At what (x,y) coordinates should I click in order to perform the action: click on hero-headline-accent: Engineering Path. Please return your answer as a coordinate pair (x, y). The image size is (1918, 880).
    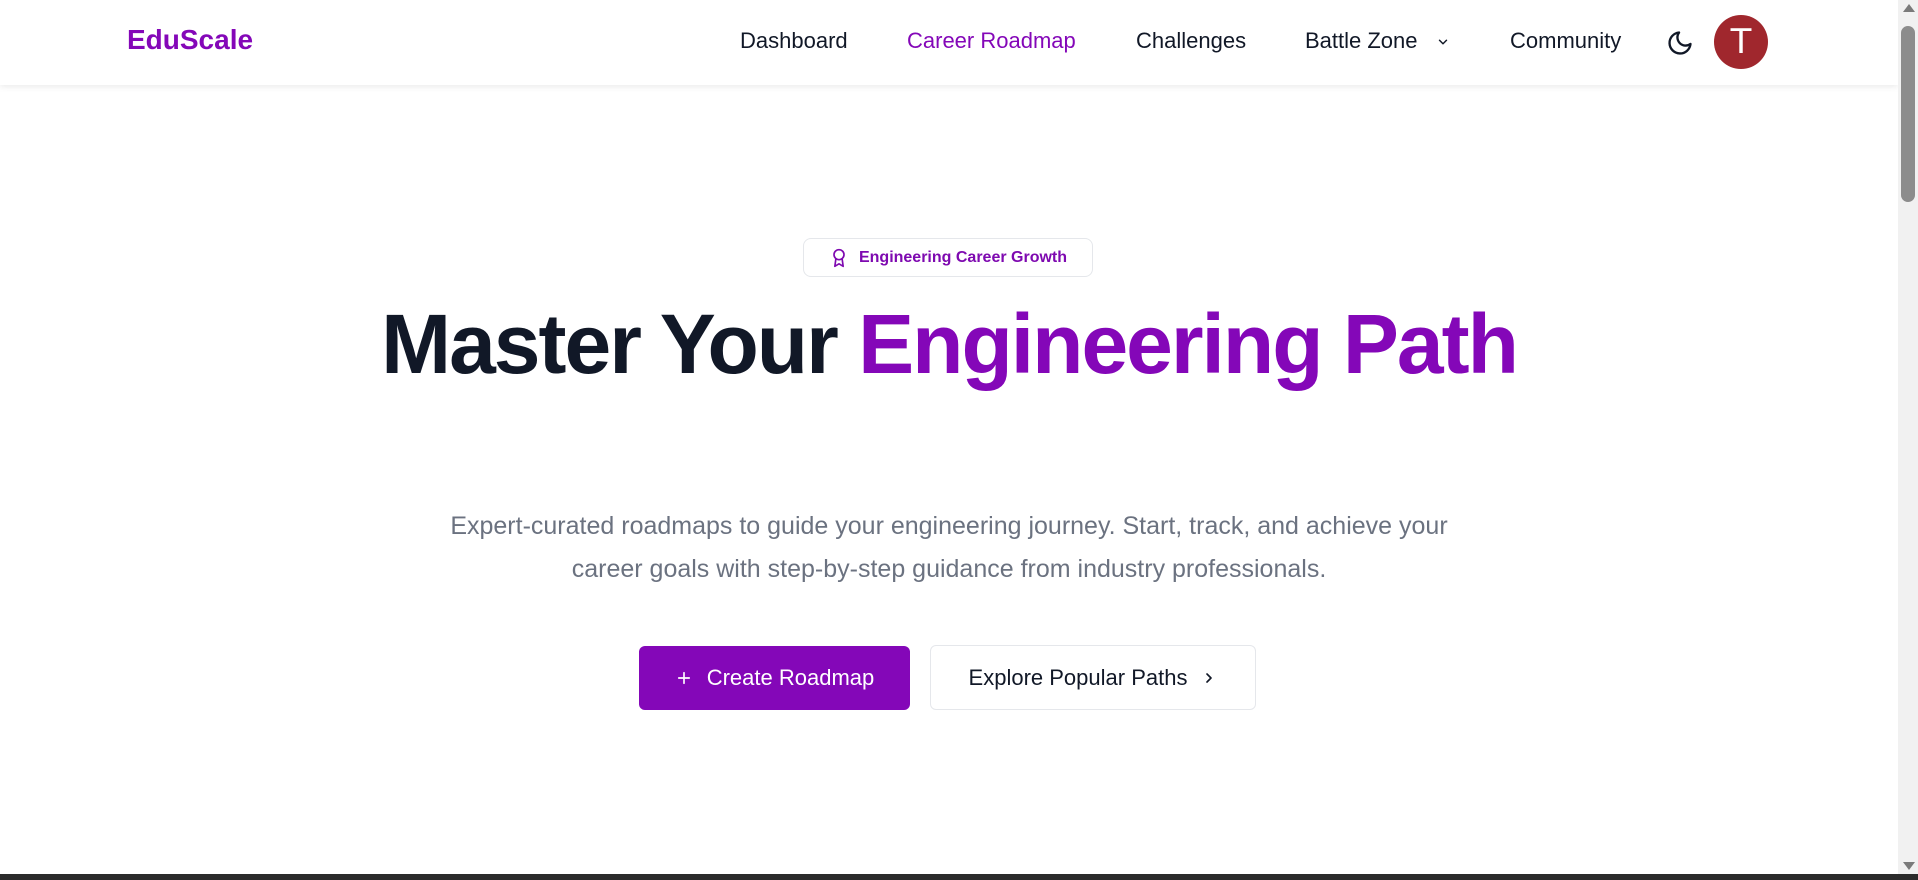
    Looking at the image, I should click on (1188, 344).